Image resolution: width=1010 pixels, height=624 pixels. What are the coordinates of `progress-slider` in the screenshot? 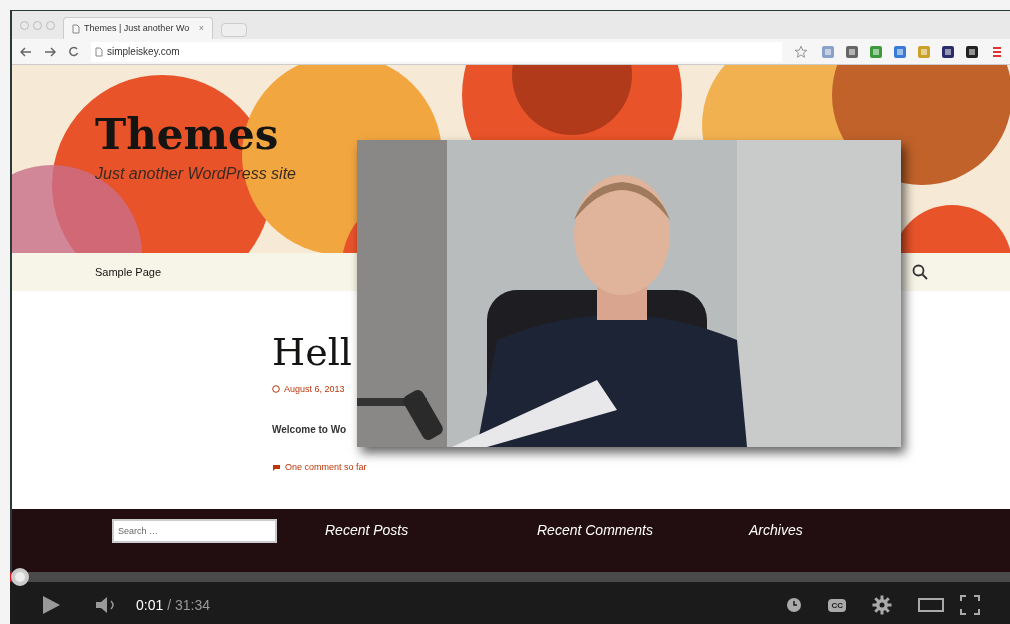 It's located at (510, 577).